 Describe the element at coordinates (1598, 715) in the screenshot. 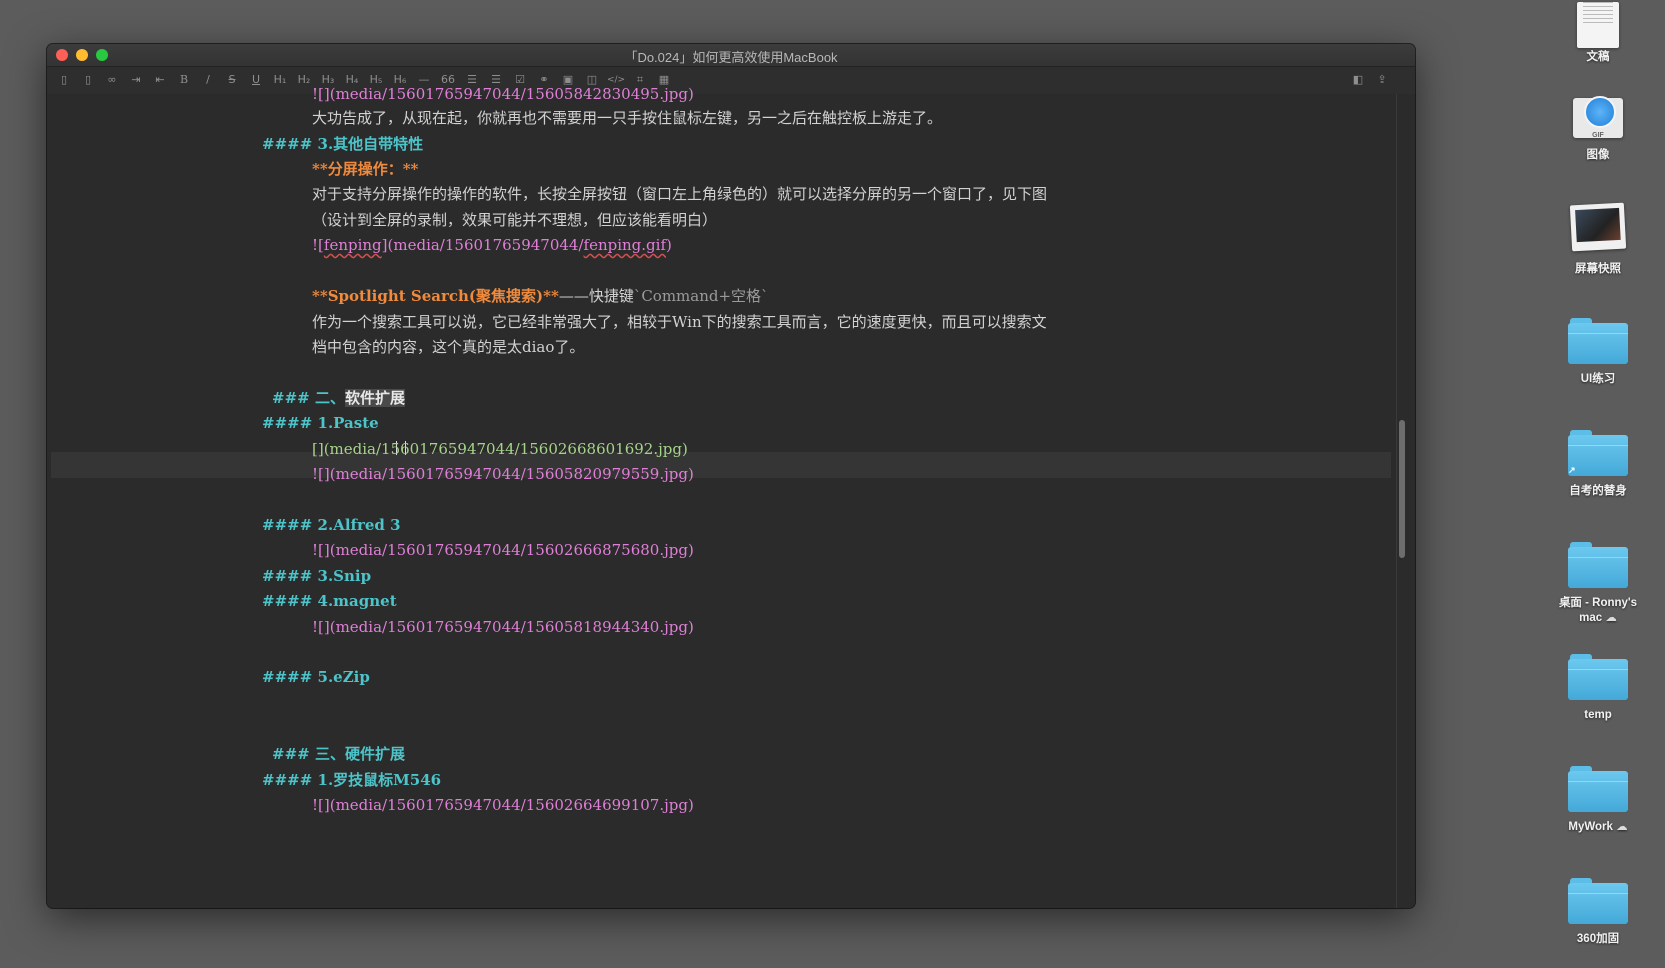

I see `desktop-item-label: temp` at that location.